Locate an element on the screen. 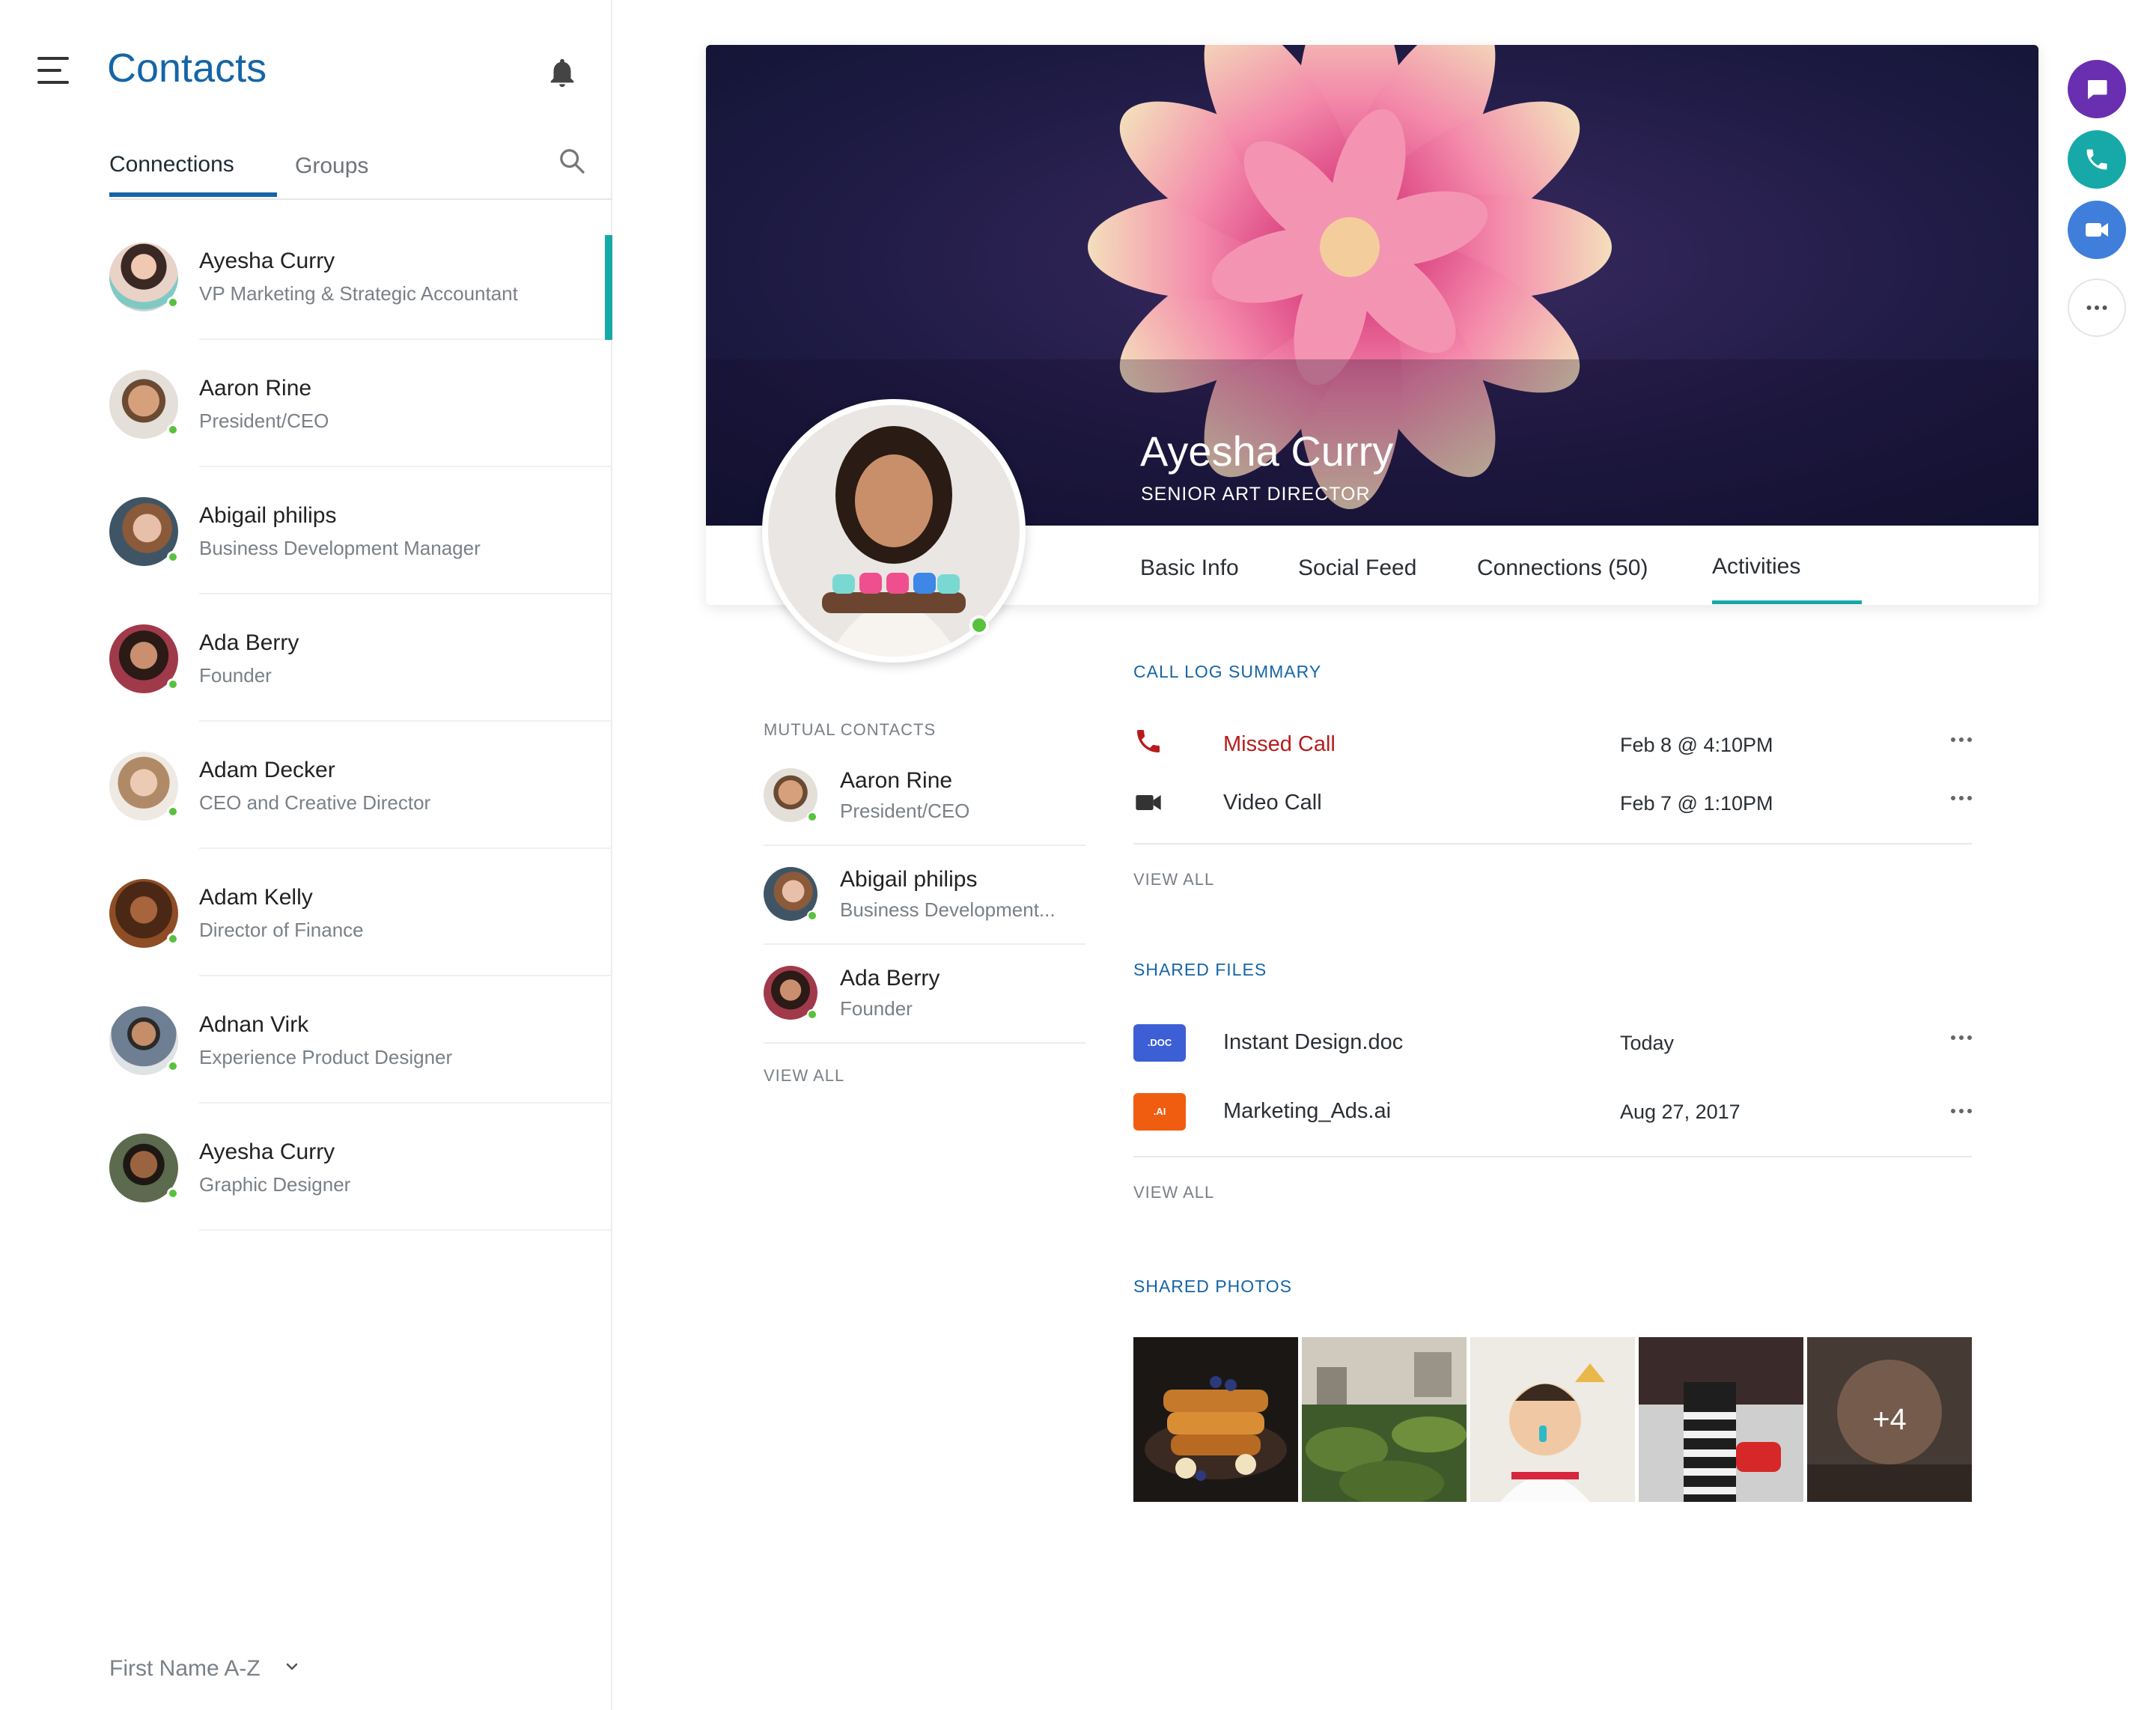 Image resolution: width=2156 pixels, height=1710 pixels. call-log-row: Missed Call Feb 8 @ 4:10PM is located at coordinates (1552, 749).